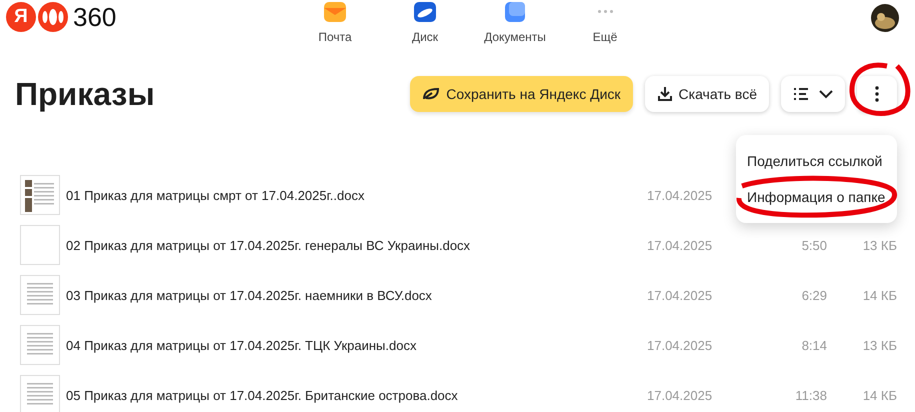 The width and height of the screenshot is (915, 412). I want to click on file-row: 05 Приказ для матрицы от 17.04.2025г. Британские острова.docx 17.04.2025 11:38 14 КБ, so click(456, 391).